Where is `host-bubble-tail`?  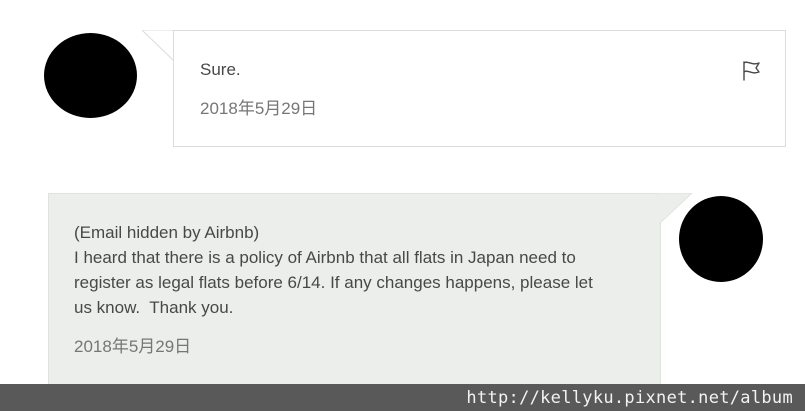
host-bubble-tail is located at coordinates (158, 46).